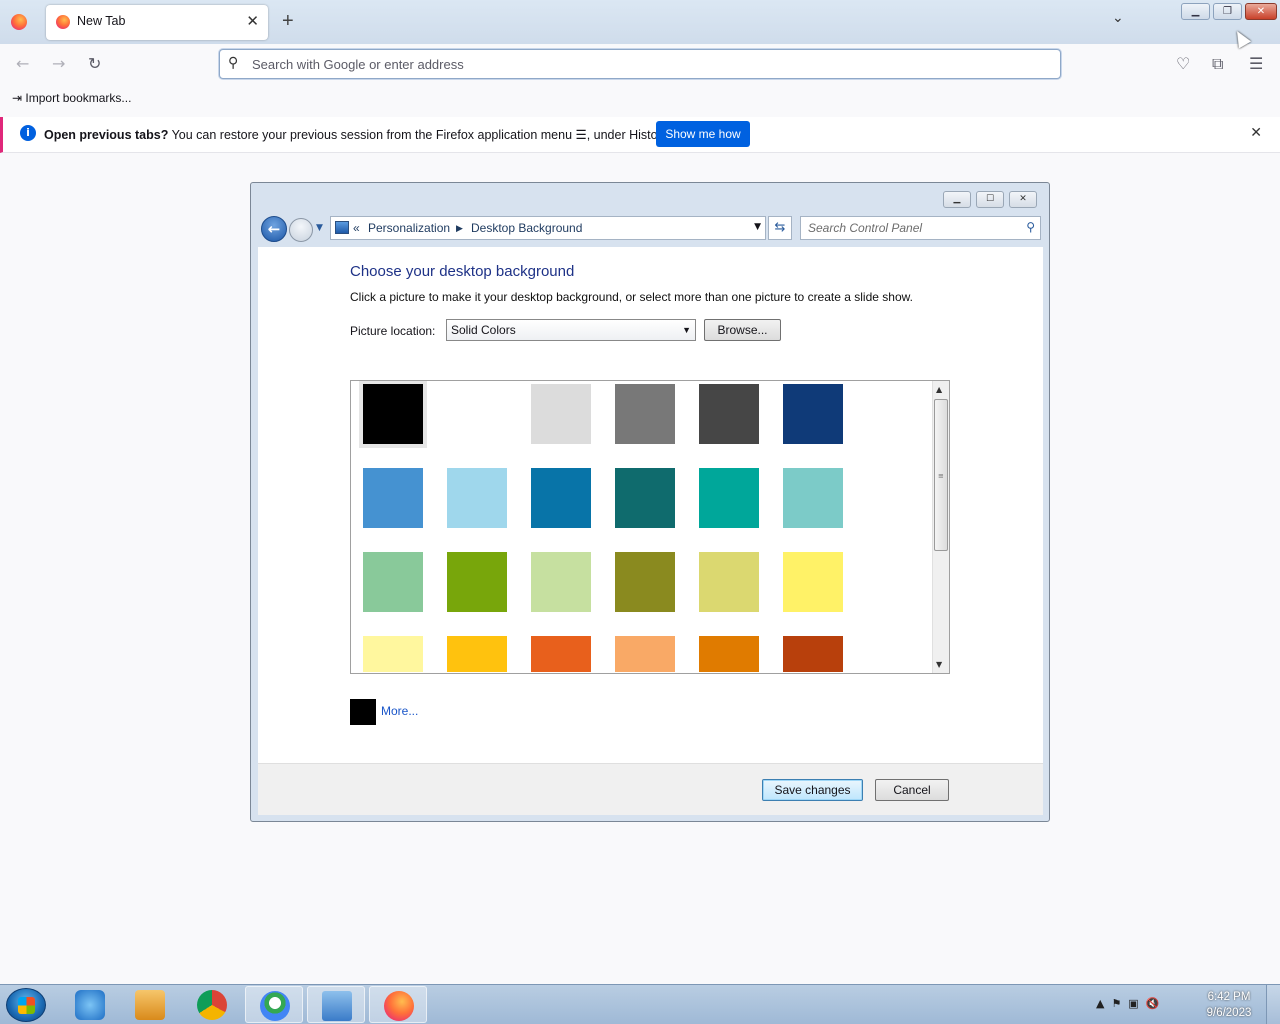 This screenshot has height=1024, width=1280. Describe the element at coordinates (990, 199) in the screenshot. I see `window-maximize-button: ☐` at that location.